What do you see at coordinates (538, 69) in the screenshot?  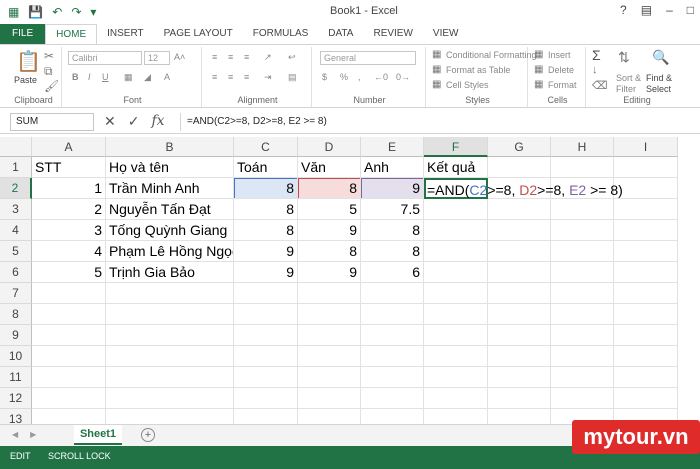 I see `delete-icon: ▦` at bounding box center [538, 69].